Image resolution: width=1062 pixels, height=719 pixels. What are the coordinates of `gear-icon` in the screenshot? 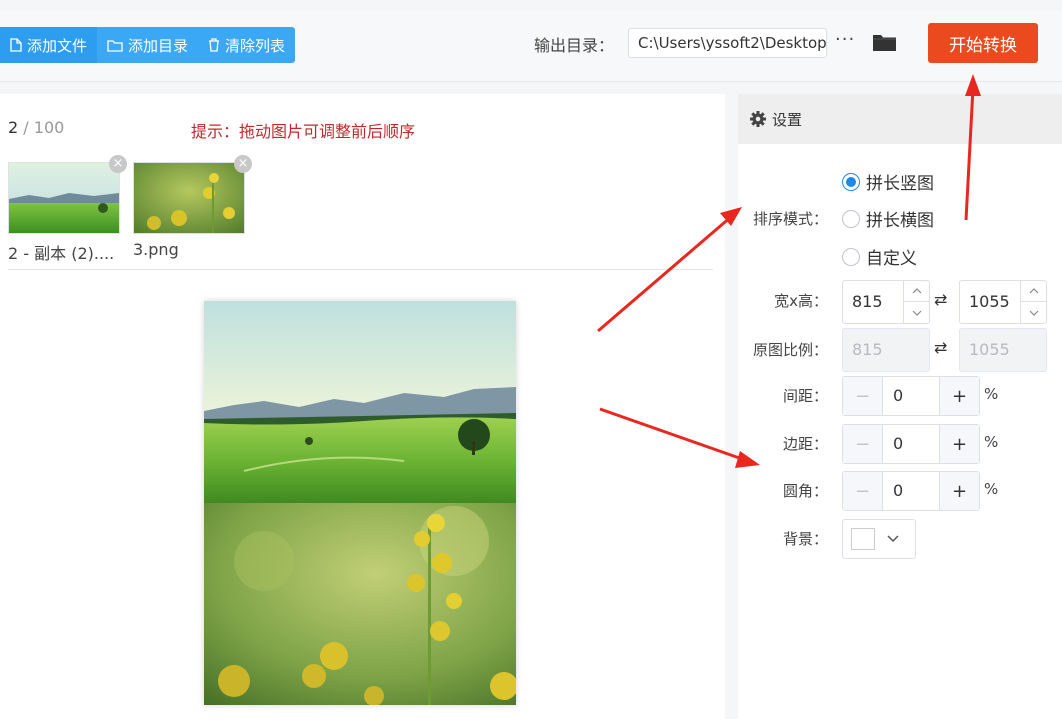 It's located at (758, 119).